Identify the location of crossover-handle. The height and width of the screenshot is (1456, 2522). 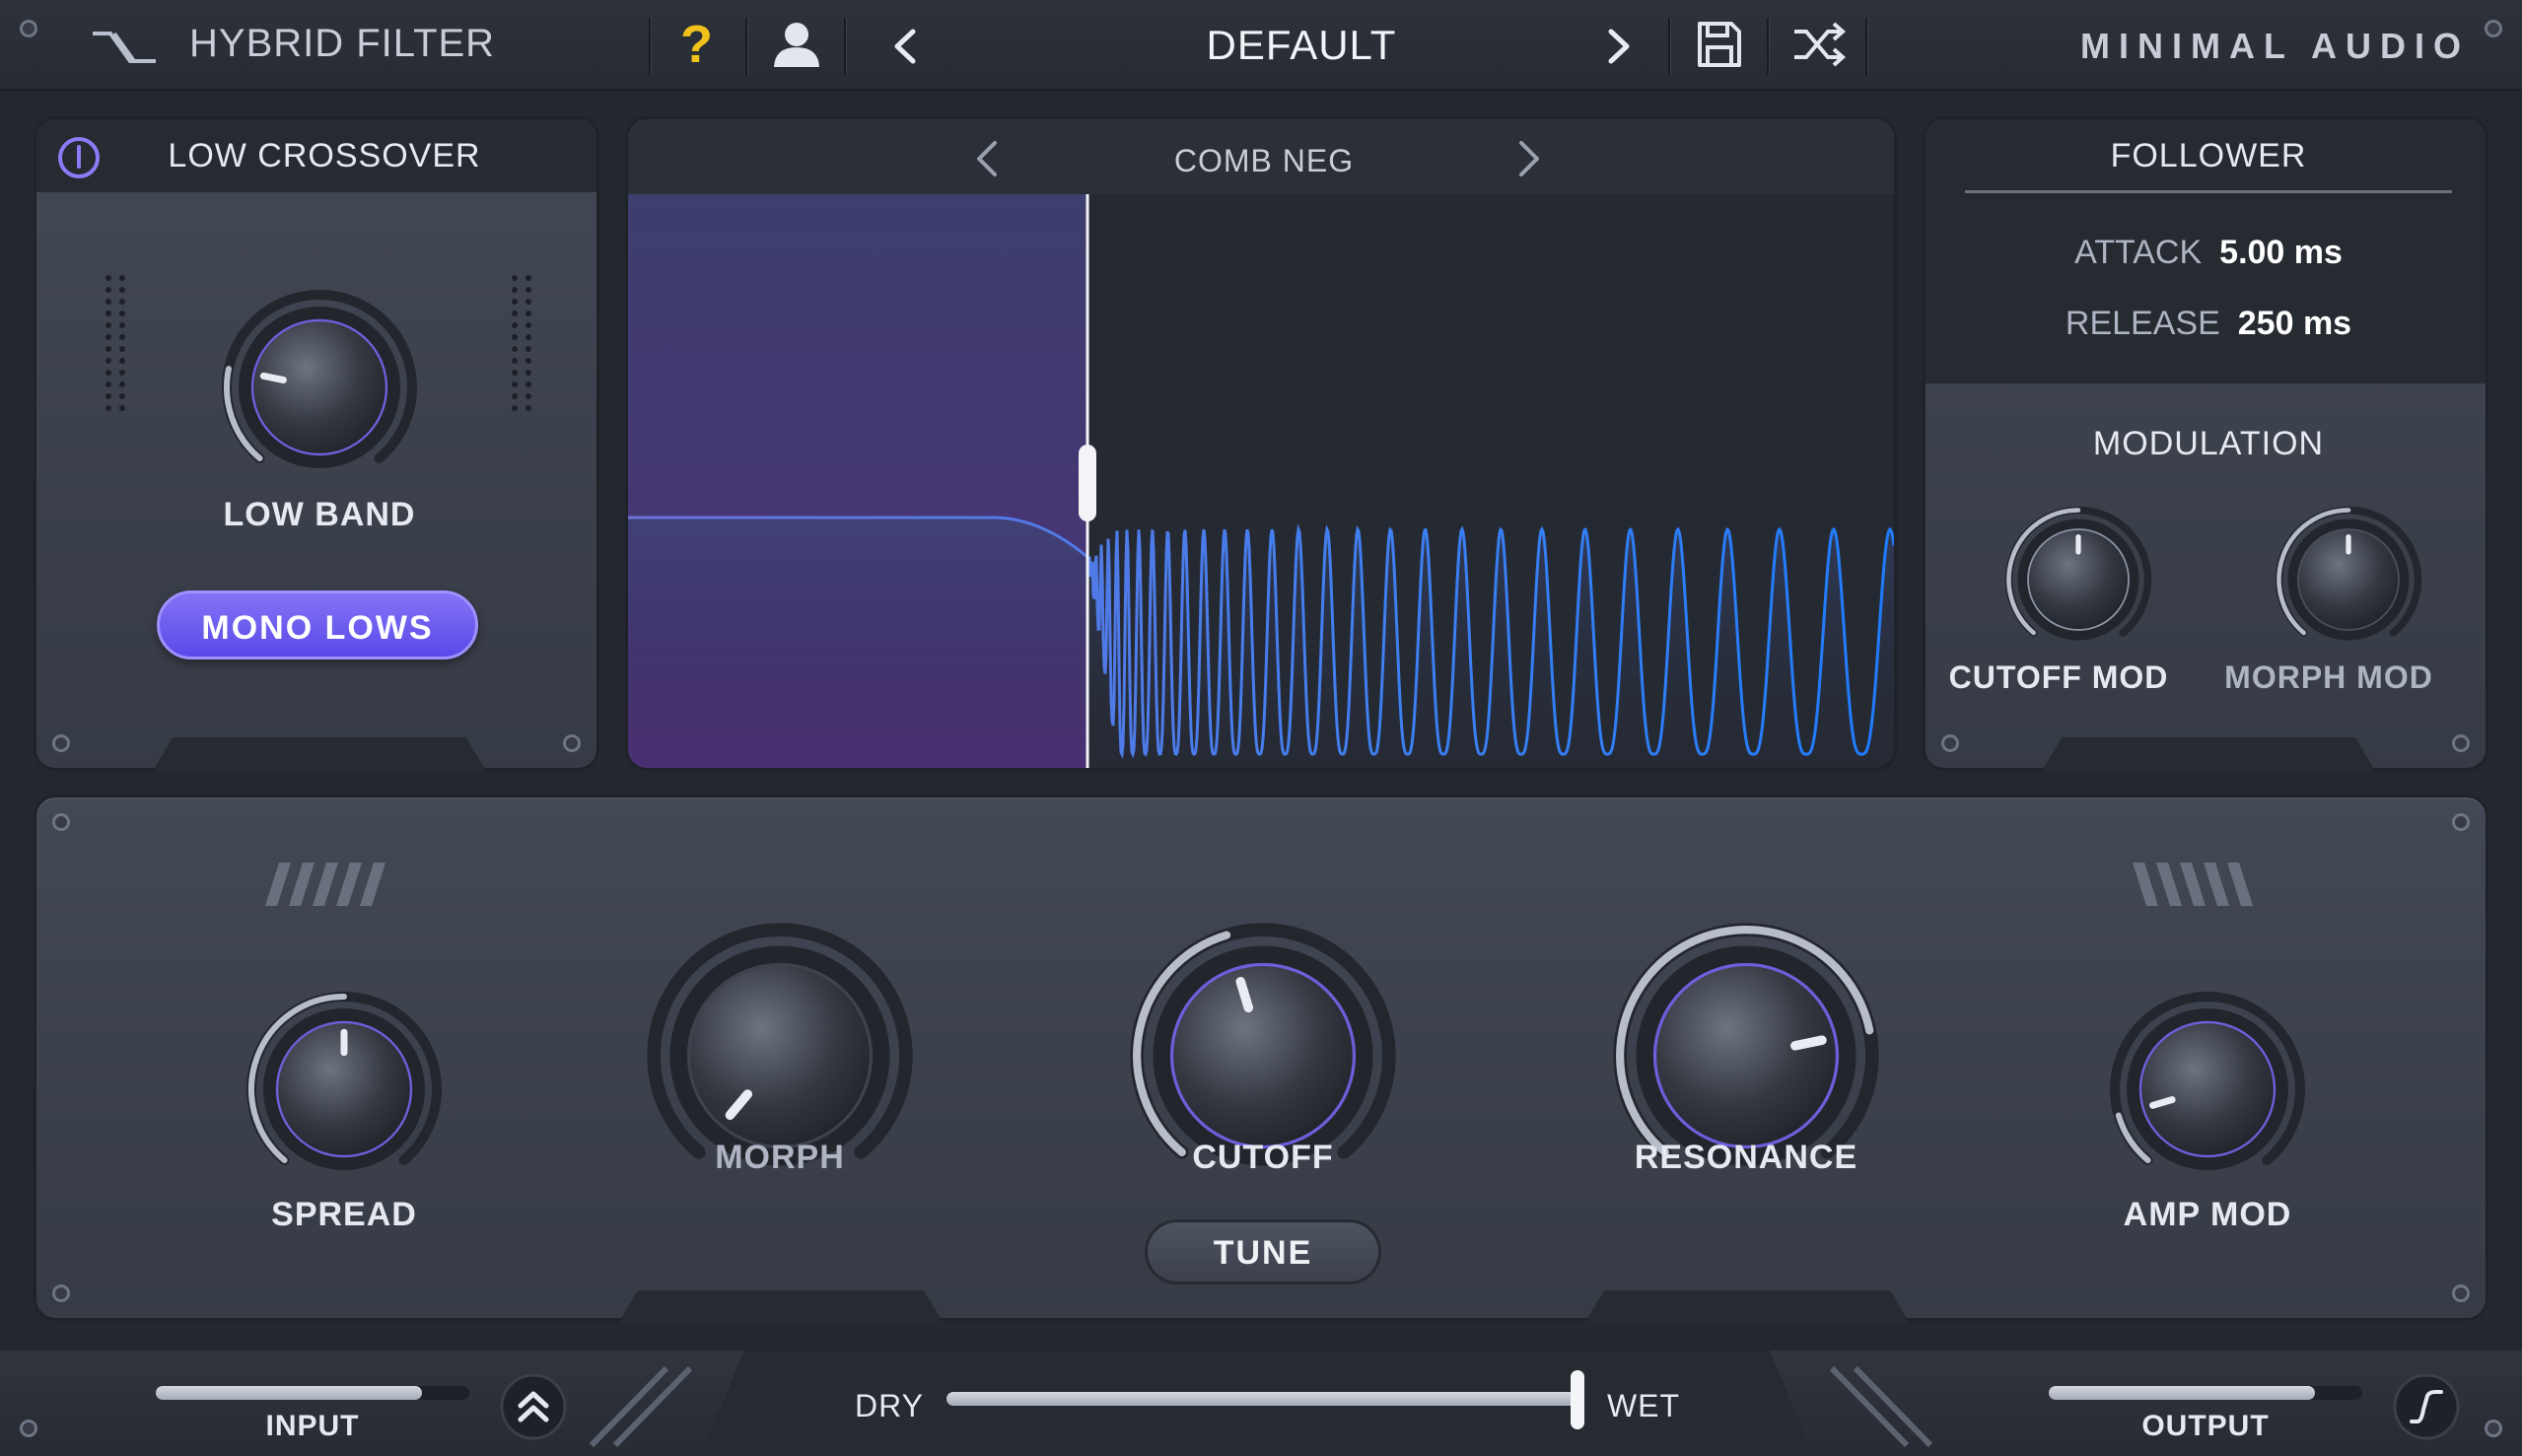
(1087, 483).